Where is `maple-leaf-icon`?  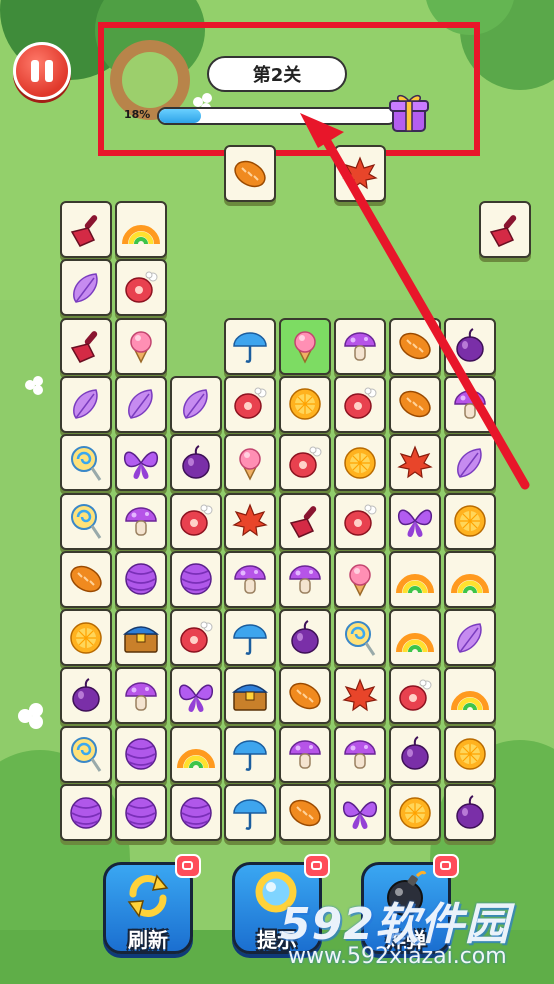
maple-leaf-icon is located at coordinates (360, 172).